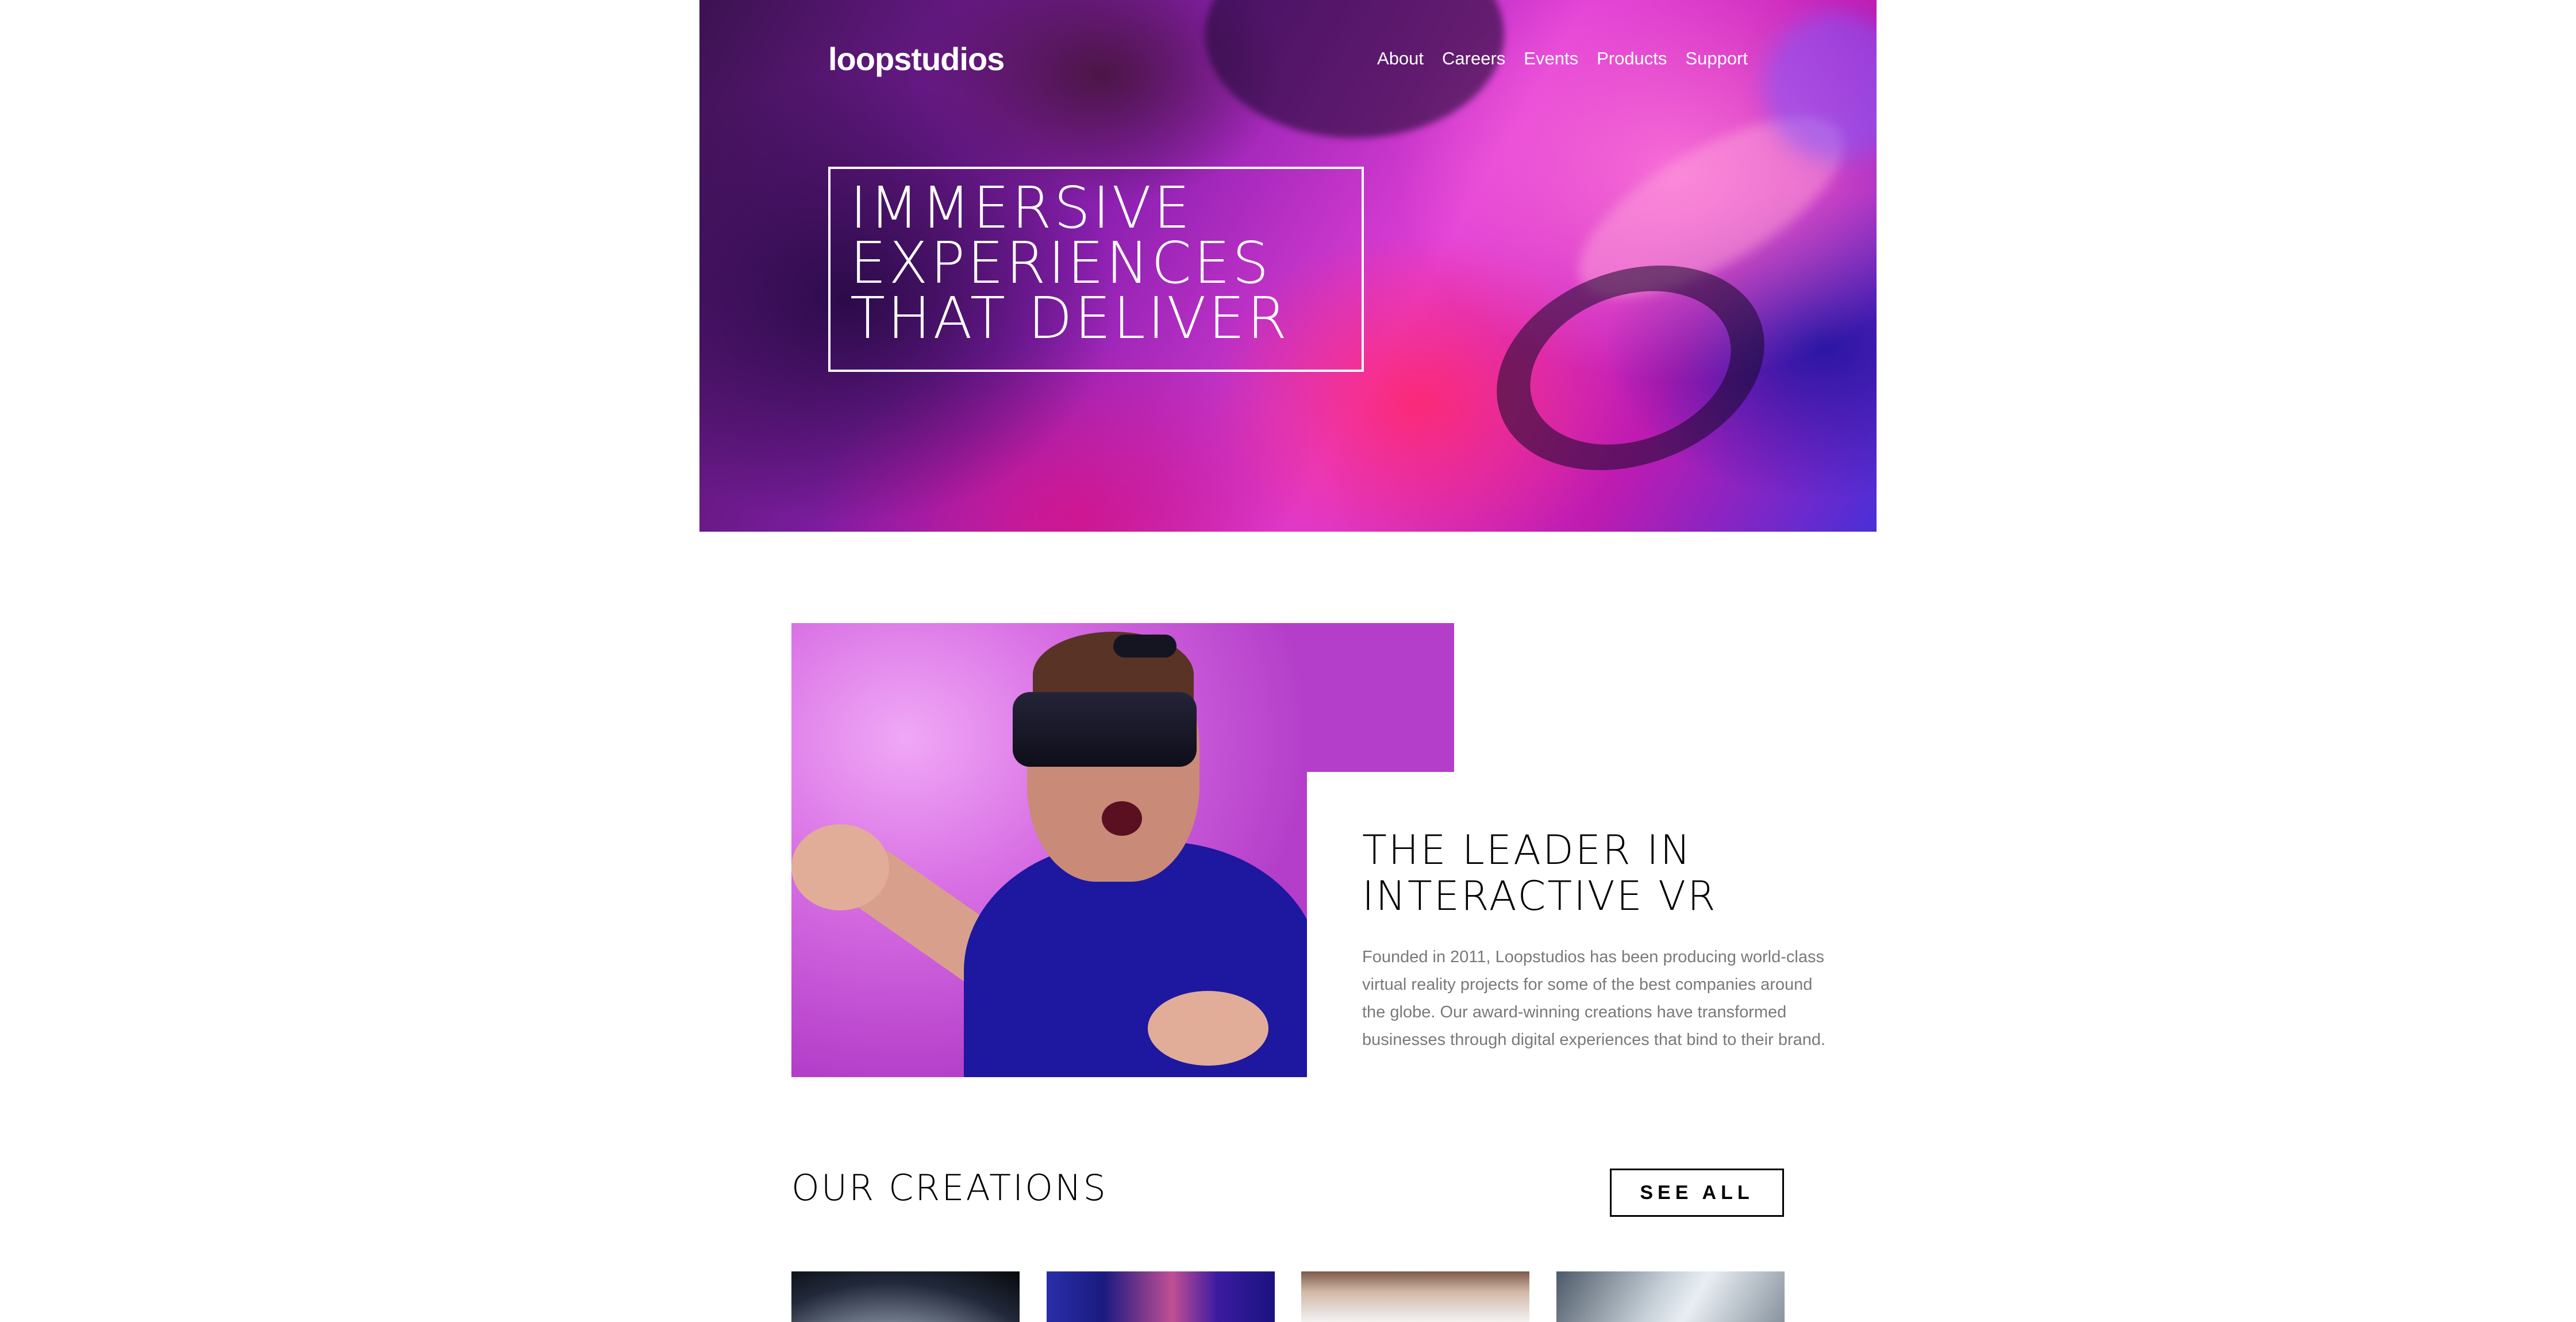  I want to click on main-nav: About Careers Events Products Support, so click(1562, 58).